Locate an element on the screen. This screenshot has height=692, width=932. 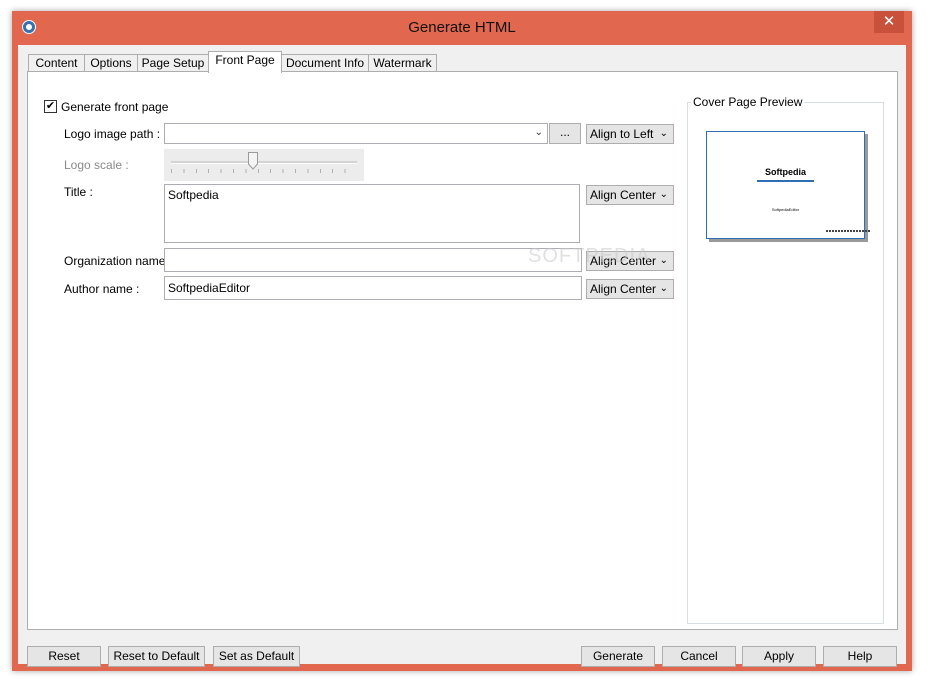
tab-content: Content is located at coordinates (56, 63).